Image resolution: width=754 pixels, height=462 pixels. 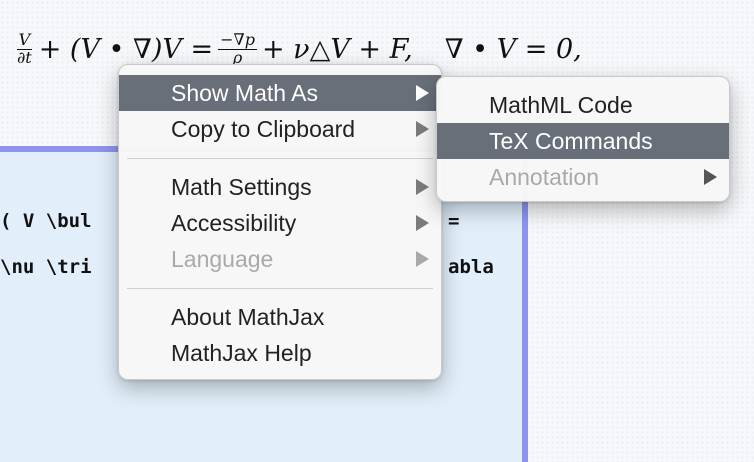 I want to click on equation-convection-term: + (V • ∇)V =, so click(x=126, y=49).